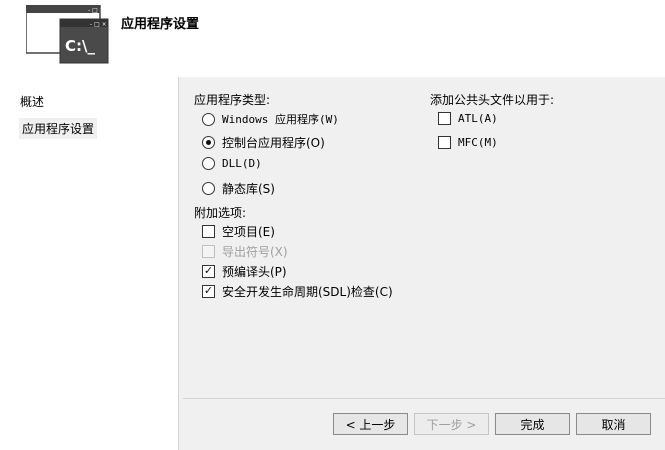 This screenshot has width=665, height=450. Describe the element at coordinates (32, 101) in the screenshot. I see `sidebar-item-overview: 概述` at that location.